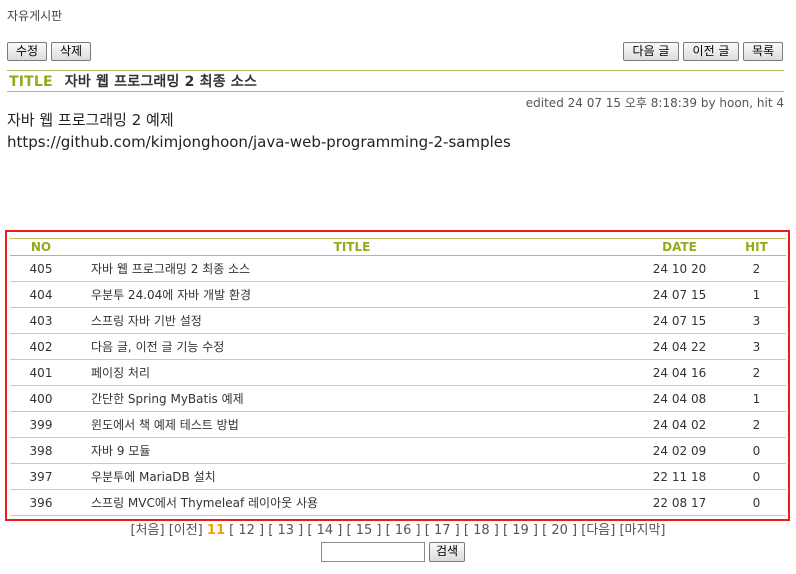 Image resolution: width=796 pixels, height=574 pixels. What do you see at coordinates (352, 450) in the screenshot?
I see `row-title-link: 자바 9 모듈` at bounding box center [352, 450].